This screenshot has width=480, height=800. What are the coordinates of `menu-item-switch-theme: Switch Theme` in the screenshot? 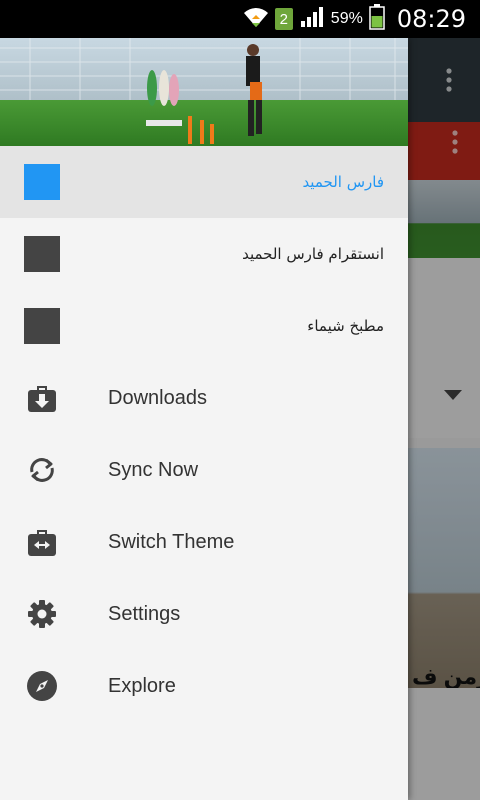 It's located at (204, 542).